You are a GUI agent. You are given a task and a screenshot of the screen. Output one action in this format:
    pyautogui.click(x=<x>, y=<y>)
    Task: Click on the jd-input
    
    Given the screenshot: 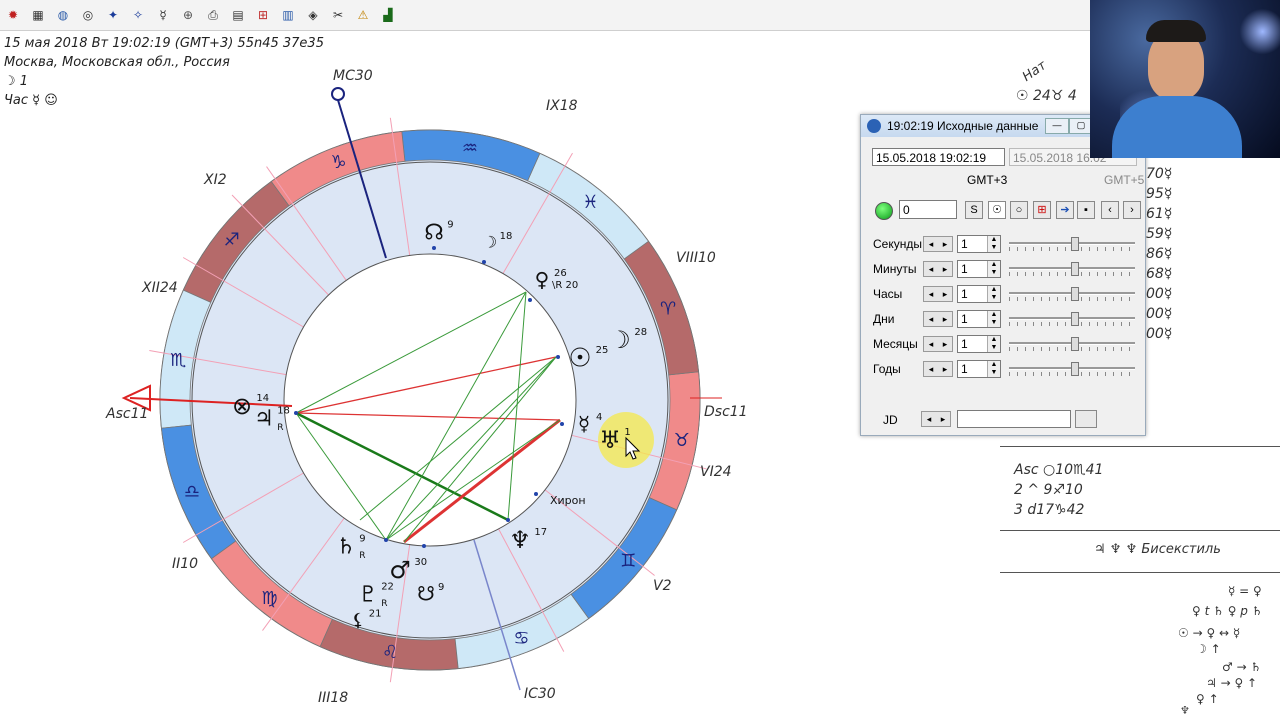 What is the action you would take?
    pyautogui.click(x=1014, y=419)
    